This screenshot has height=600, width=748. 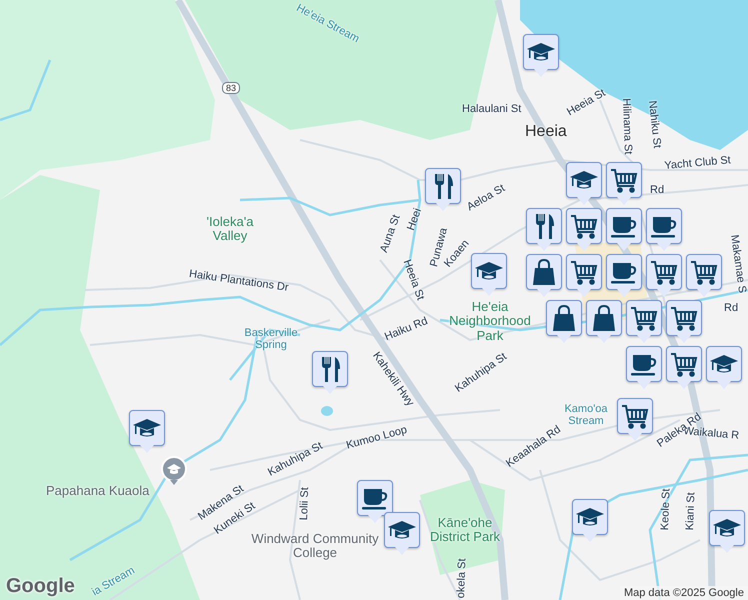 What do you see at coordinates (231, 88) in the screenshot?
I see `route-shield: 83` at bounding box center [231, 88].